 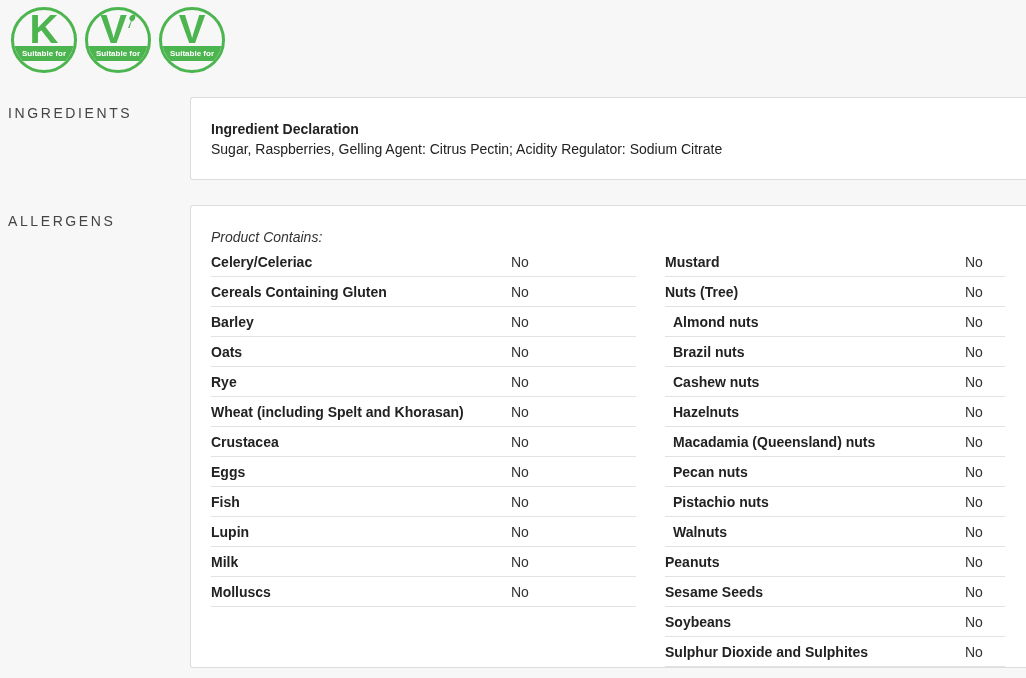 What do you see at coordinates (225, 561) in the screenshot?
I see `allergen-name: Milk` at bounding box center [225, 561].